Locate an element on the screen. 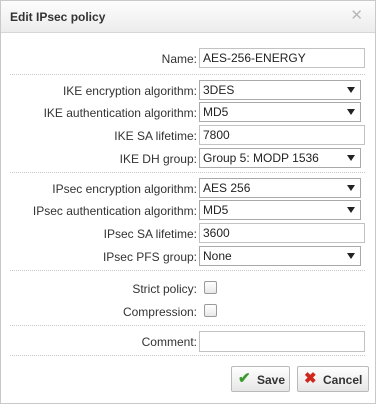 Image resolution: width=376 pixels, height=404 pixels. ipsec-encryption-row: IPsec encryption algorithm: AES 256 is located at coordinates (188, 189).